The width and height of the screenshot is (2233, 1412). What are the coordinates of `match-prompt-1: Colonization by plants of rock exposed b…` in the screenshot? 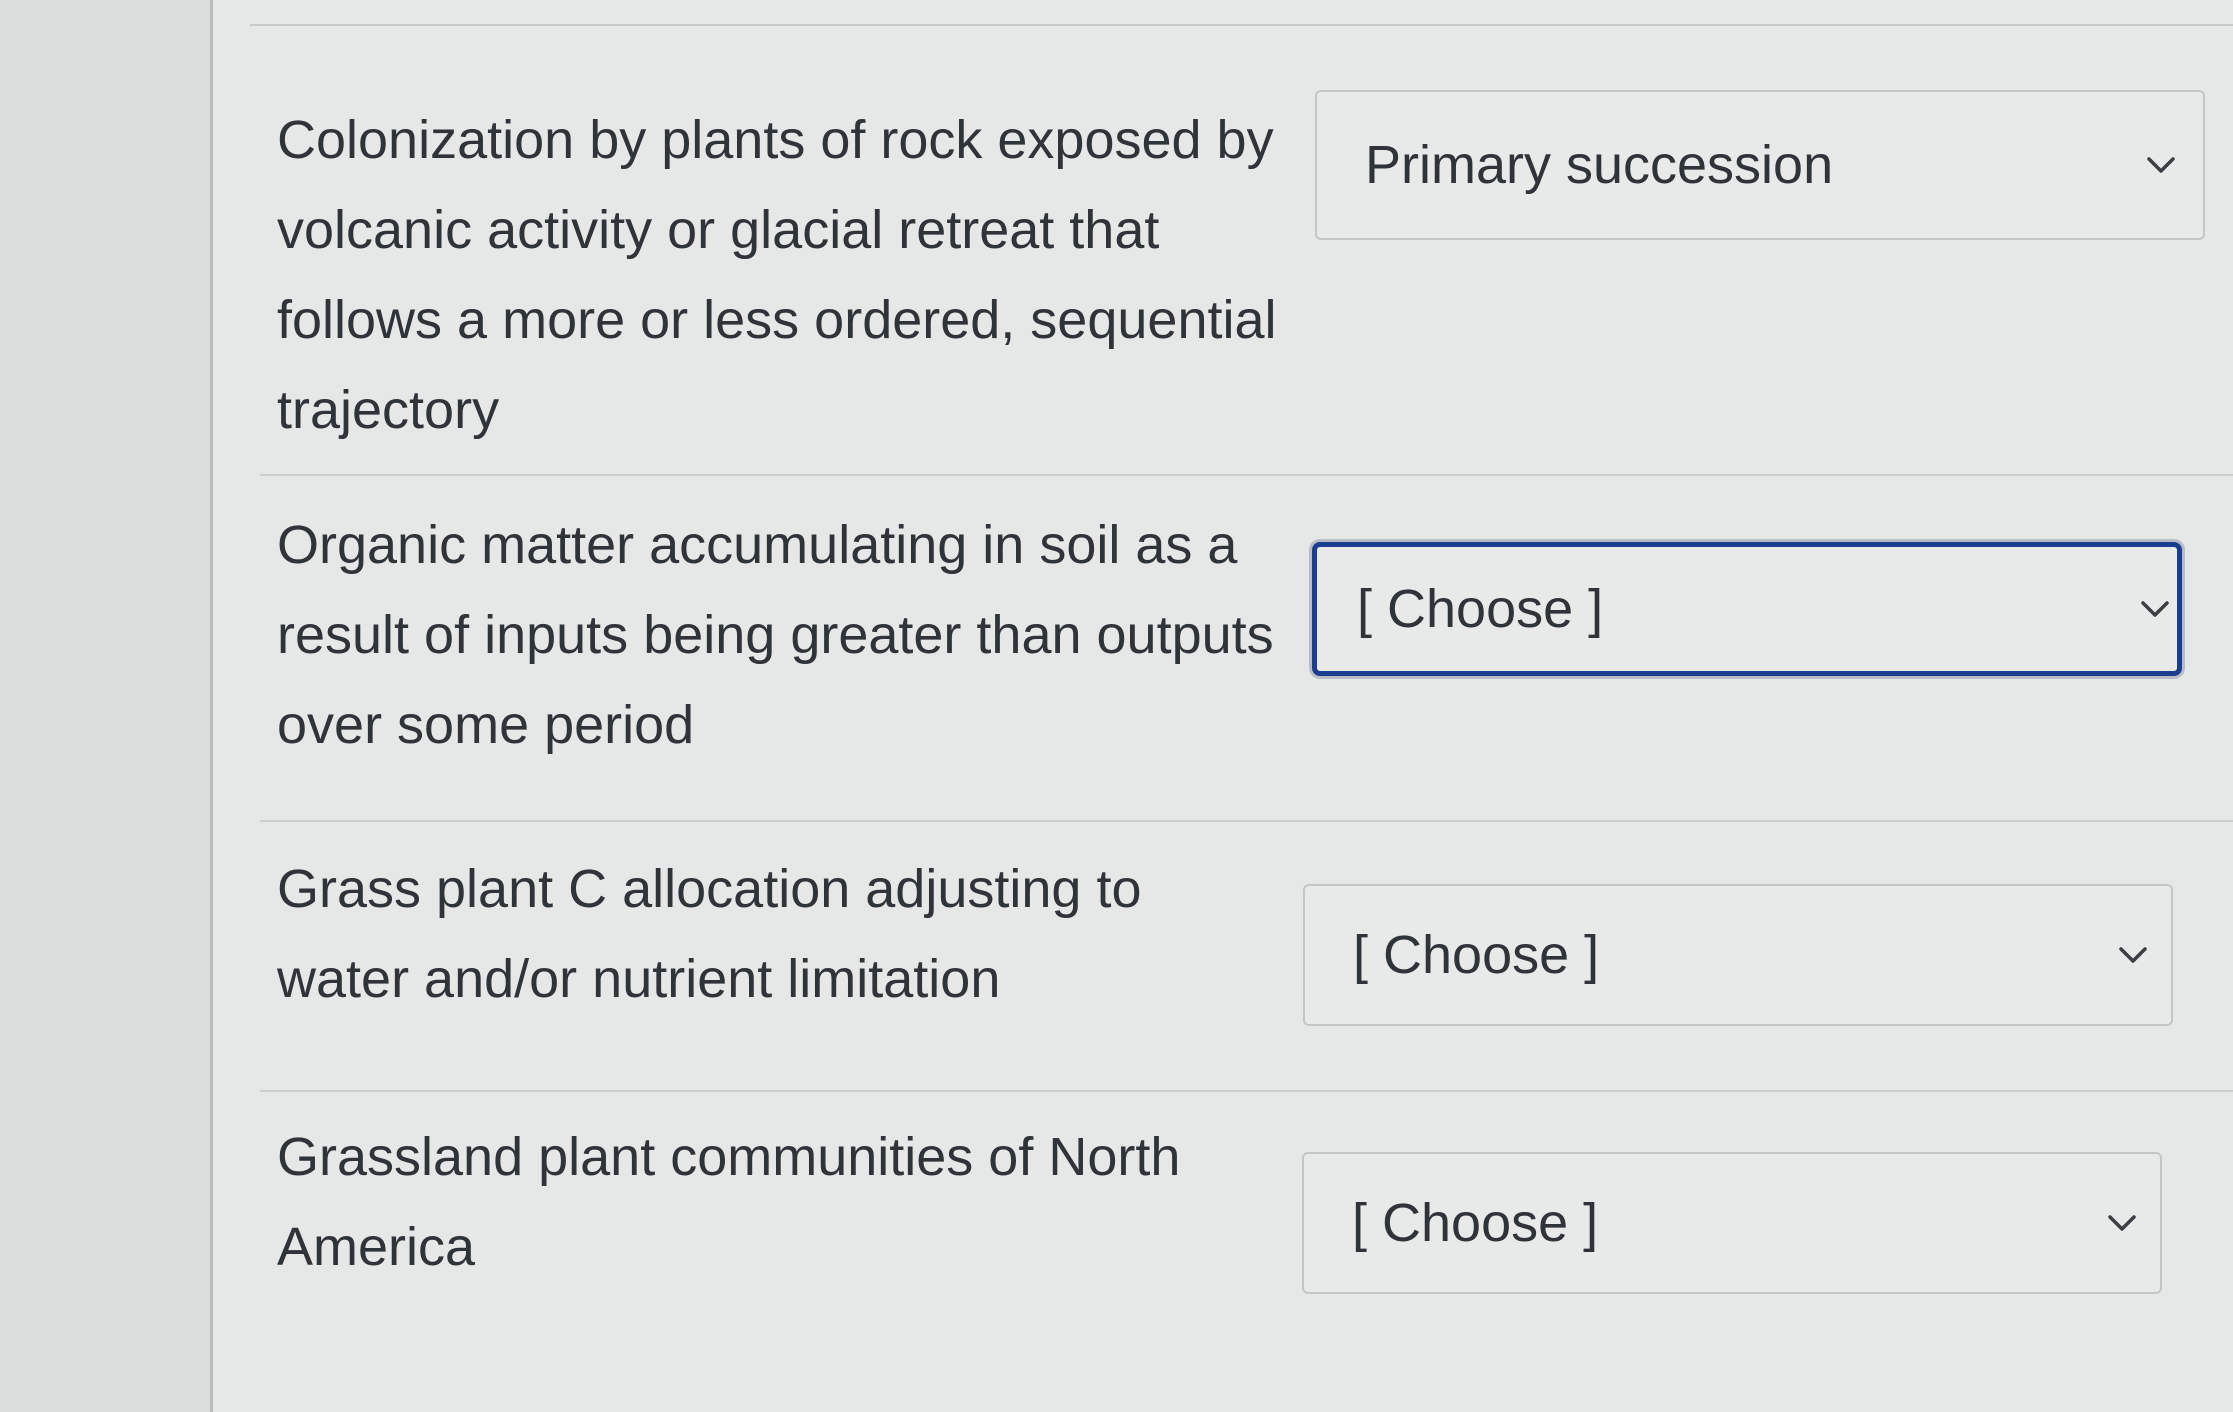 It's located at (777, 275).